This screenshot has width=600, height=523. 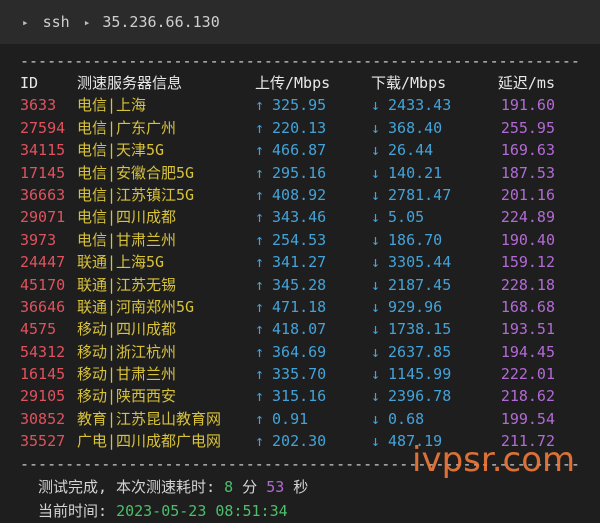 What do you see at coordinates (43, 150) in the screenshot?
I see `row-id: 34115` at bounding box center [43, 150].